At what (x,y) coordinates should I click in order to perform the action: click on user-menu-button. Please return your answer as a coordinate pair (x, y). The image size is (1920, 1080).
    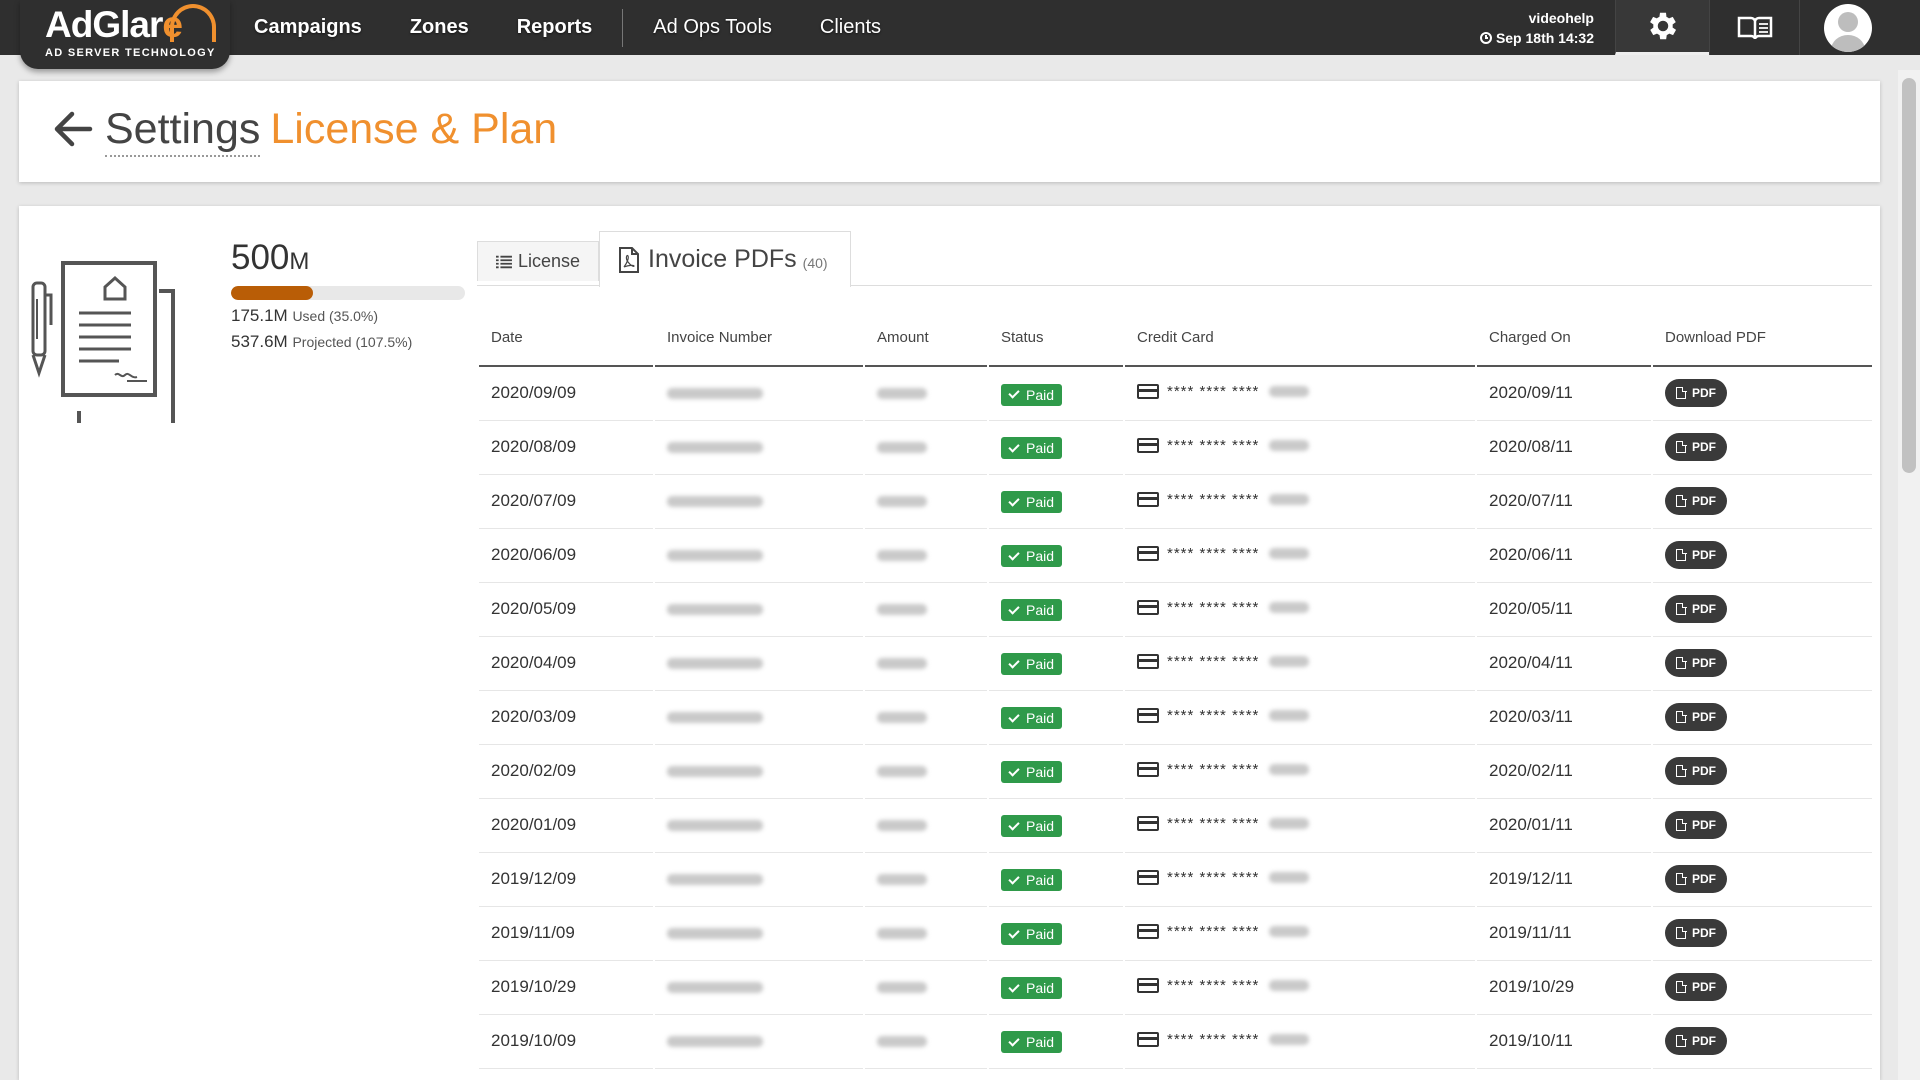
    Looking at the image, I should click on (1847, 27).